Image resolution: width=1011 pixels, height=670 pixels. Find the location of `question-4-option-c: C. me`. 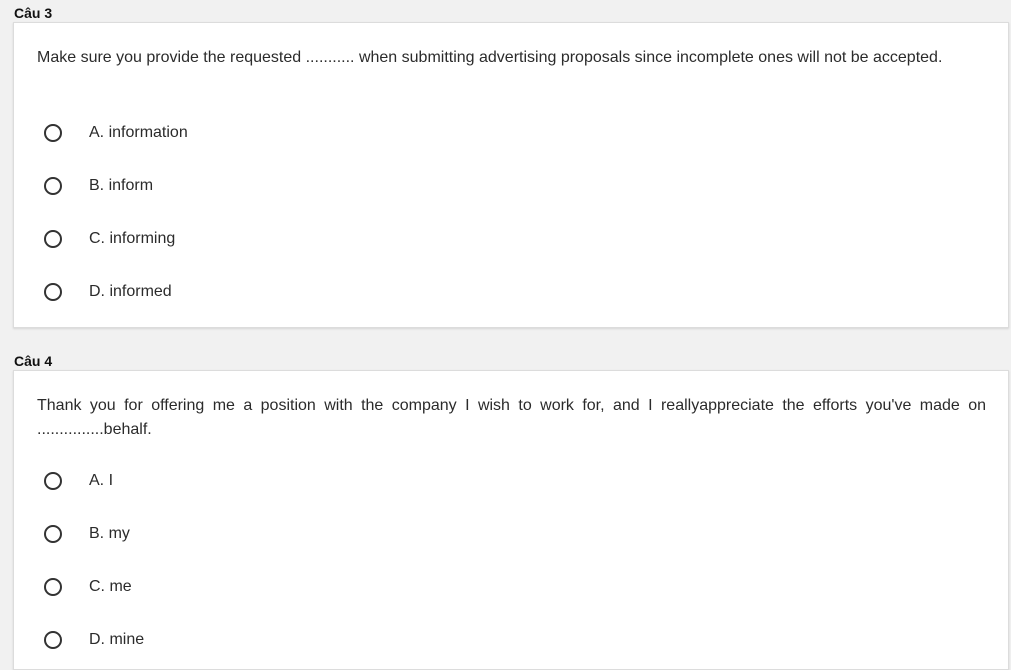

question-4-option-c: C. me is located at coordinates (88, 587).